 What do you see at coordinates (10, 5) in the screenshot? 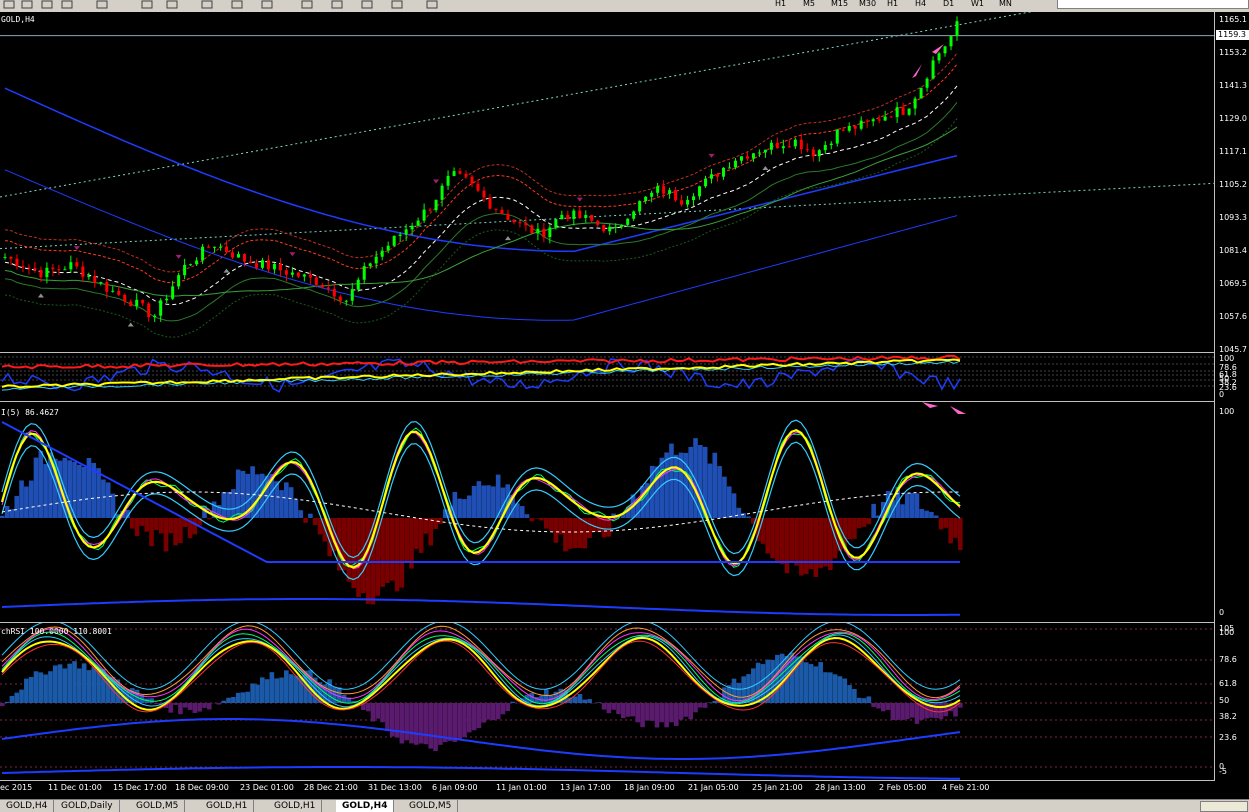
I see `new-chart-icon` at bounding box center [10, 5].